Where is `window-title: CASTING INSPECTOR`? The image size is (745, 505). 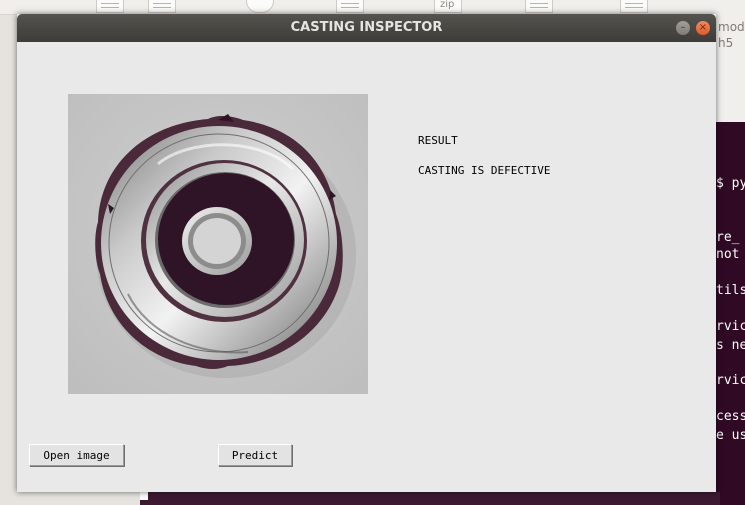 window-title: CASTING INSPECTOR is located at coordinates (366, 27).